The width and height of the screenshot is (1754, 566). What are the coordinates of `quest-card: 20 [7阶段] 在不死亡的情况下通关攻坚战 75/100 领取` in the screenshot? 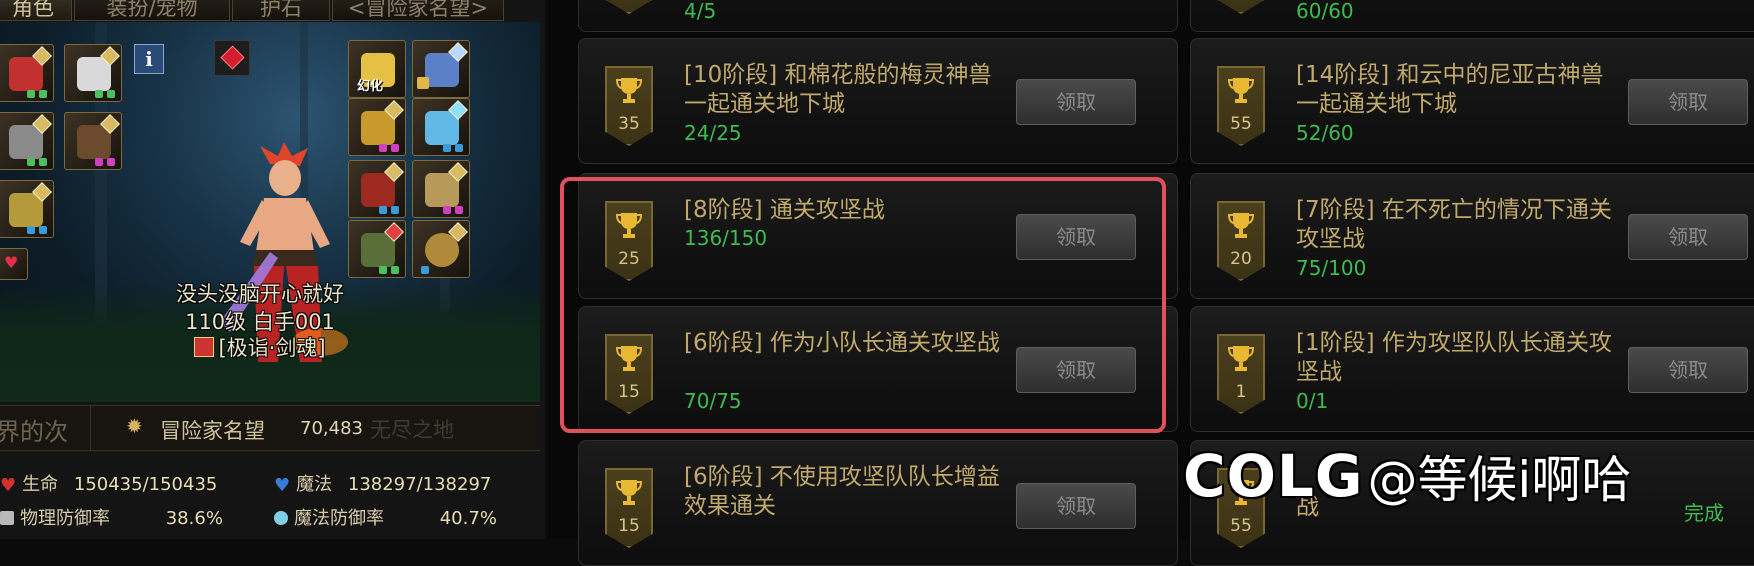 It's located at (1472, 236).